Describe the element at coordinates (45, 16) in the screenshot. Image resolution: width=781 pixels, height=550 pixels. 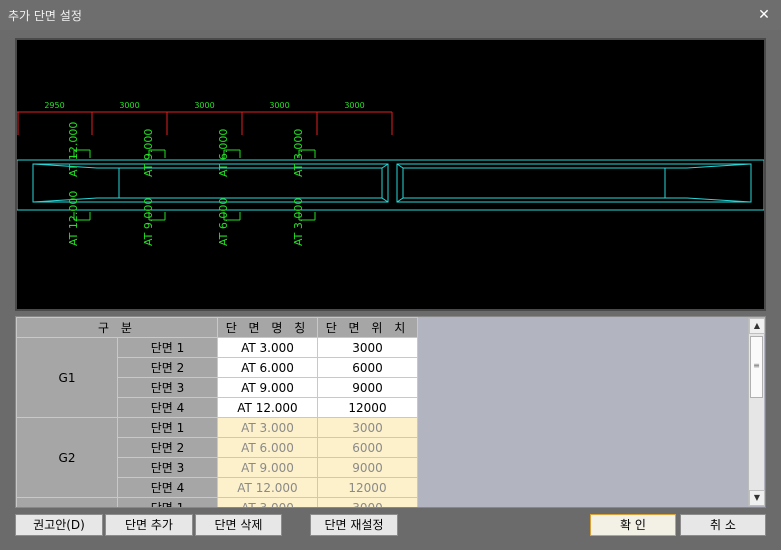
I see `window-title: 추가 단면 설정` at that location.